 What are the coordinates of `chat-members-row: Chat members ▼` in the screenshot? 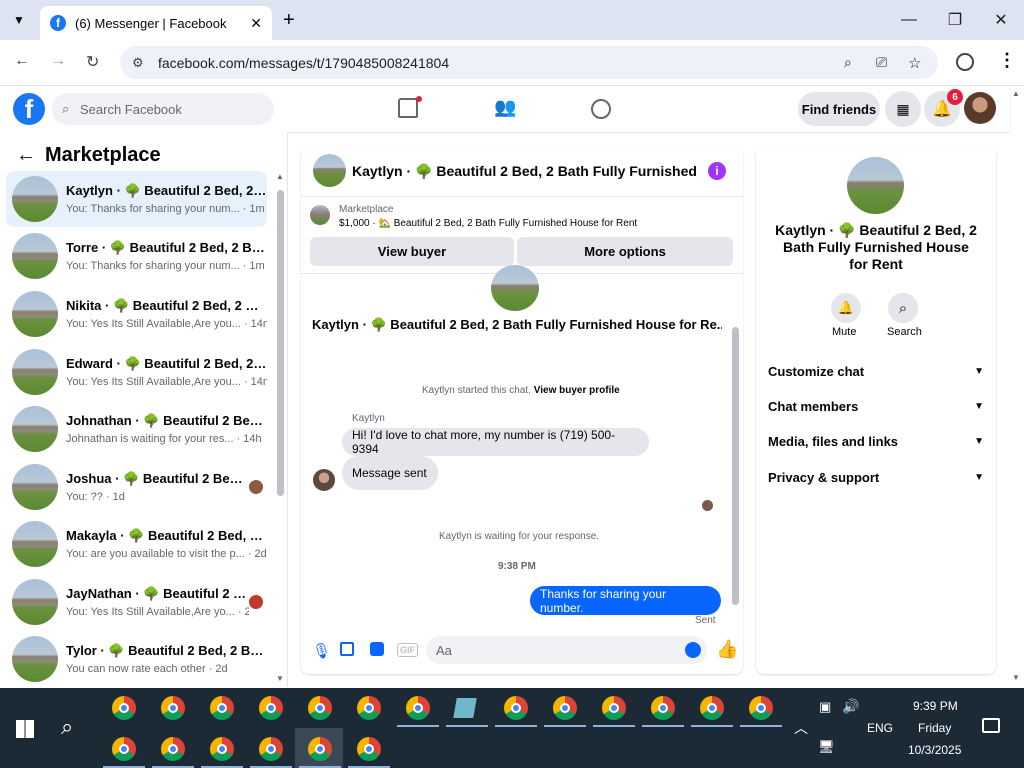 It's located at (876, 406).